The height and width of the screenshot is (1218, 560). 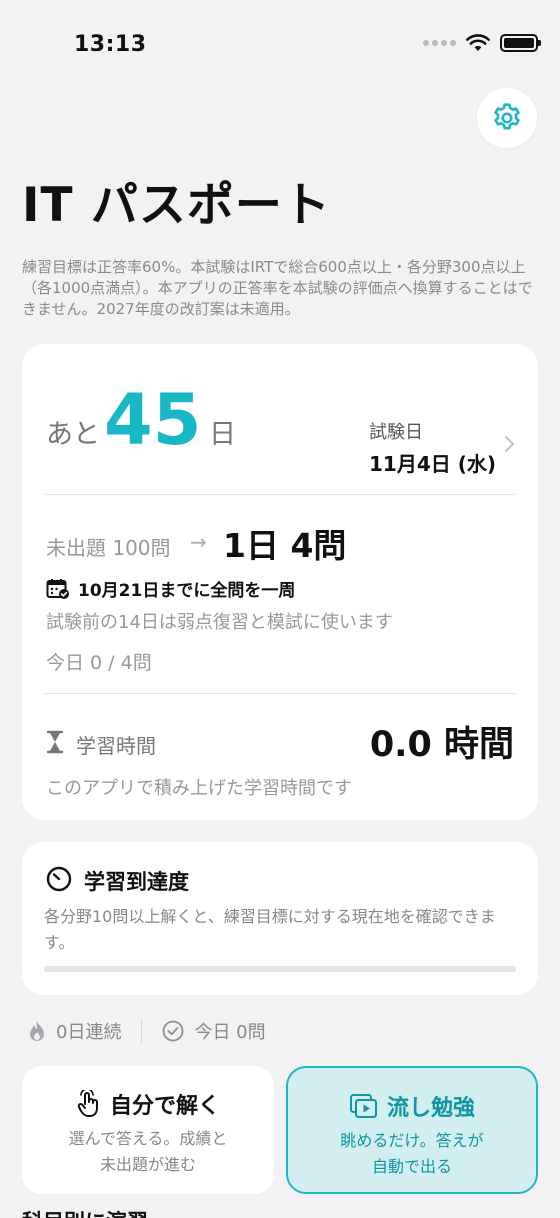 What do you see at coordinates (37, 1031) in the screenshot?
I see `flame-icon` at bounding box center [37, 1031].